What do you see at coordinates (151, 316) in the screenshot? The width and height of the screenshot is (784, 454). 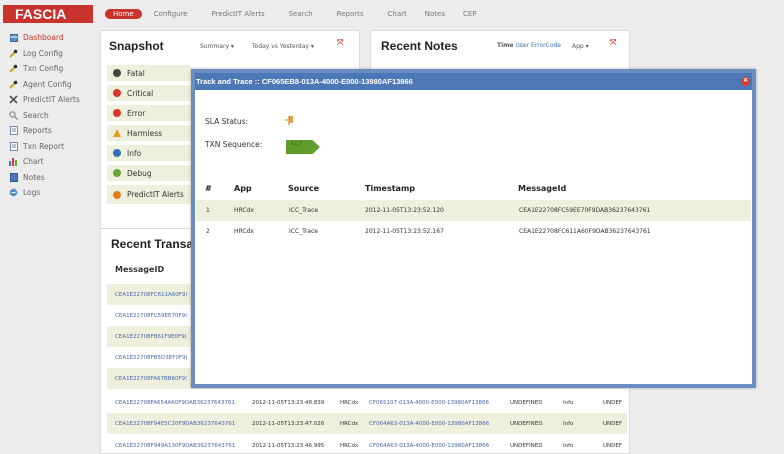 I see `messageid-cell: CEA1E22708FC59EE70F9(` at bounding box center [151, 316].